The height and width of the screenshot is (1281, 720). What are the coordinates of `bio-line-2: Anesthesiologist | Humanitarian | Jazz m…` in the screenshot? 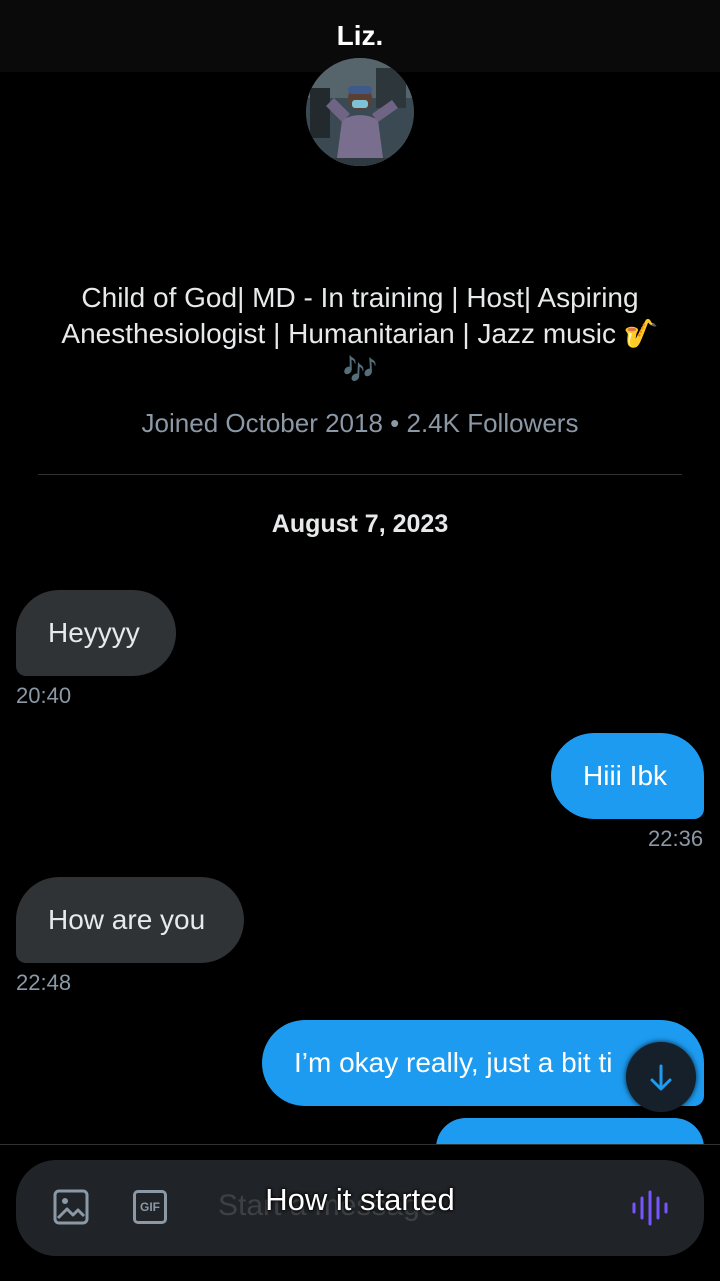 It's located at (360, 334).